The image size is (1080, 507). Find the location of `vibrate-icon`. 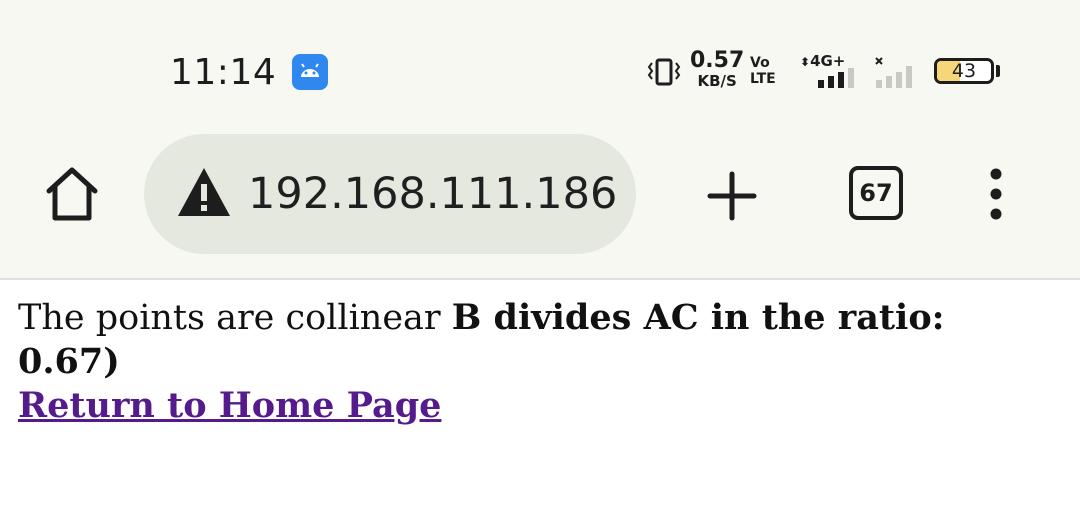

vibrate-icon is located at coordinates (664, 72).